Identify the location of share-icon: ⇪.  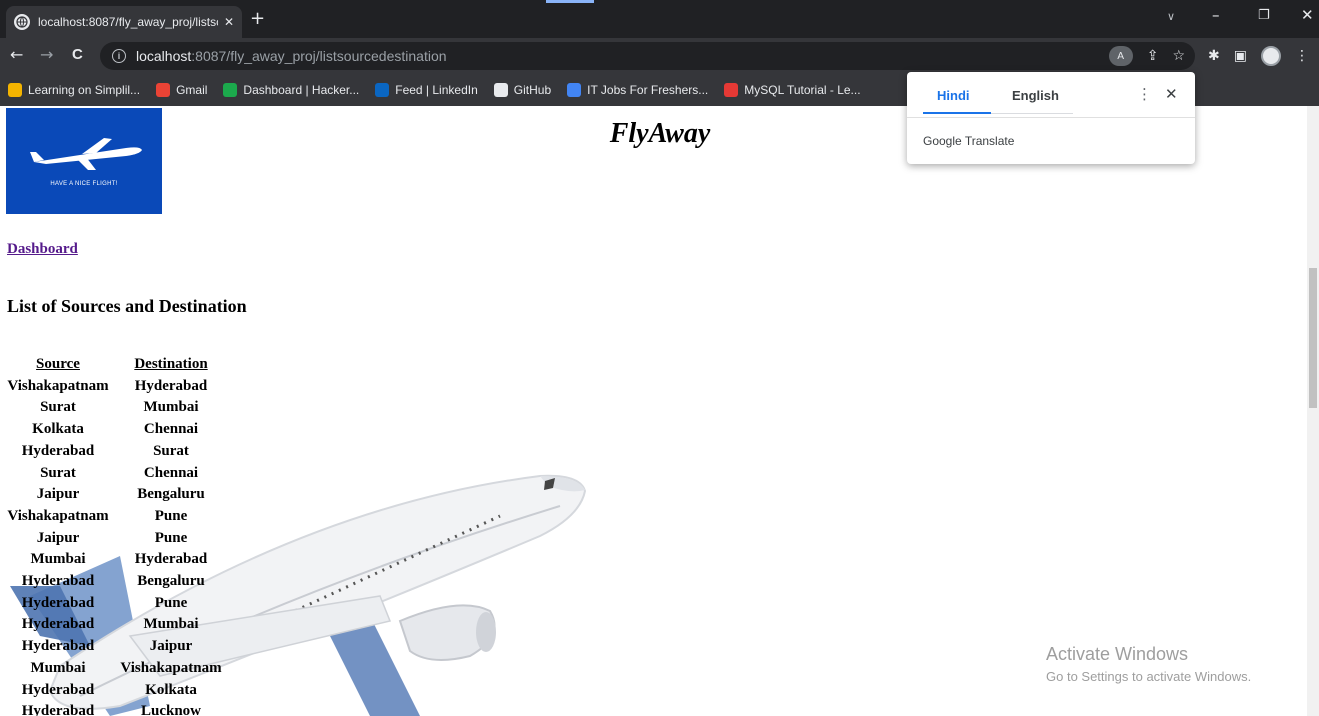
(1153, 56).